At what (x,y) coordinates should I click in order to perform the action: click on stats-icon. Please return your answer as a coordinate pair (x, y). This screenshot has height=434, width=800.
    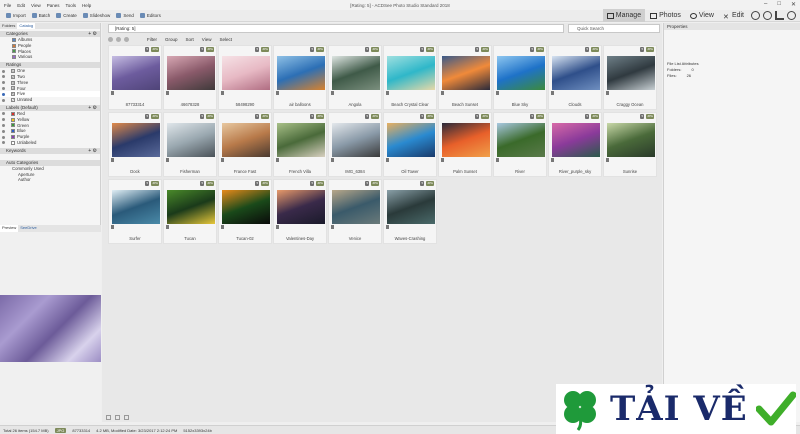
    Looking at the image, I should click on (779, 15).